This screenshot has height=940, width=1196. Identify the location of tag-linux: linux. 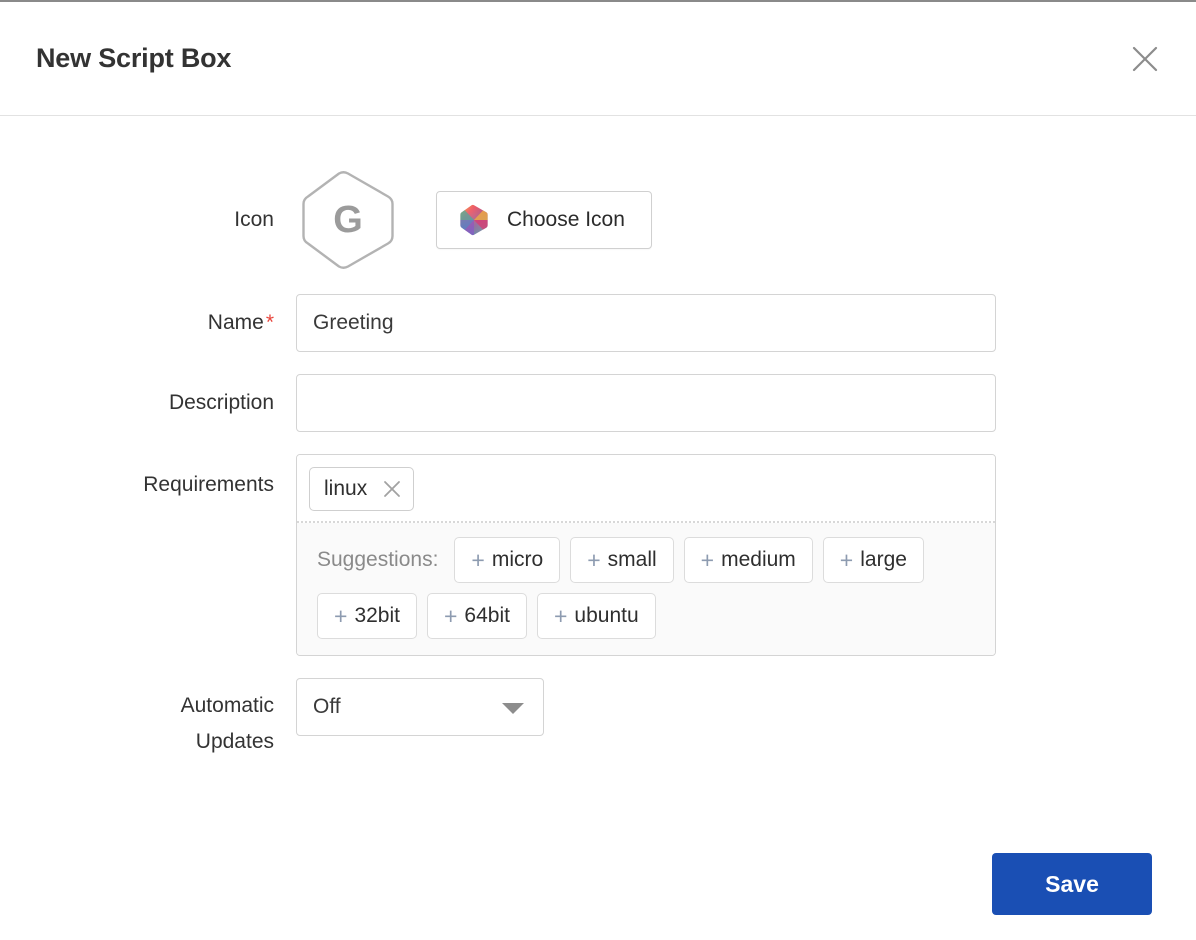
(362, 489).